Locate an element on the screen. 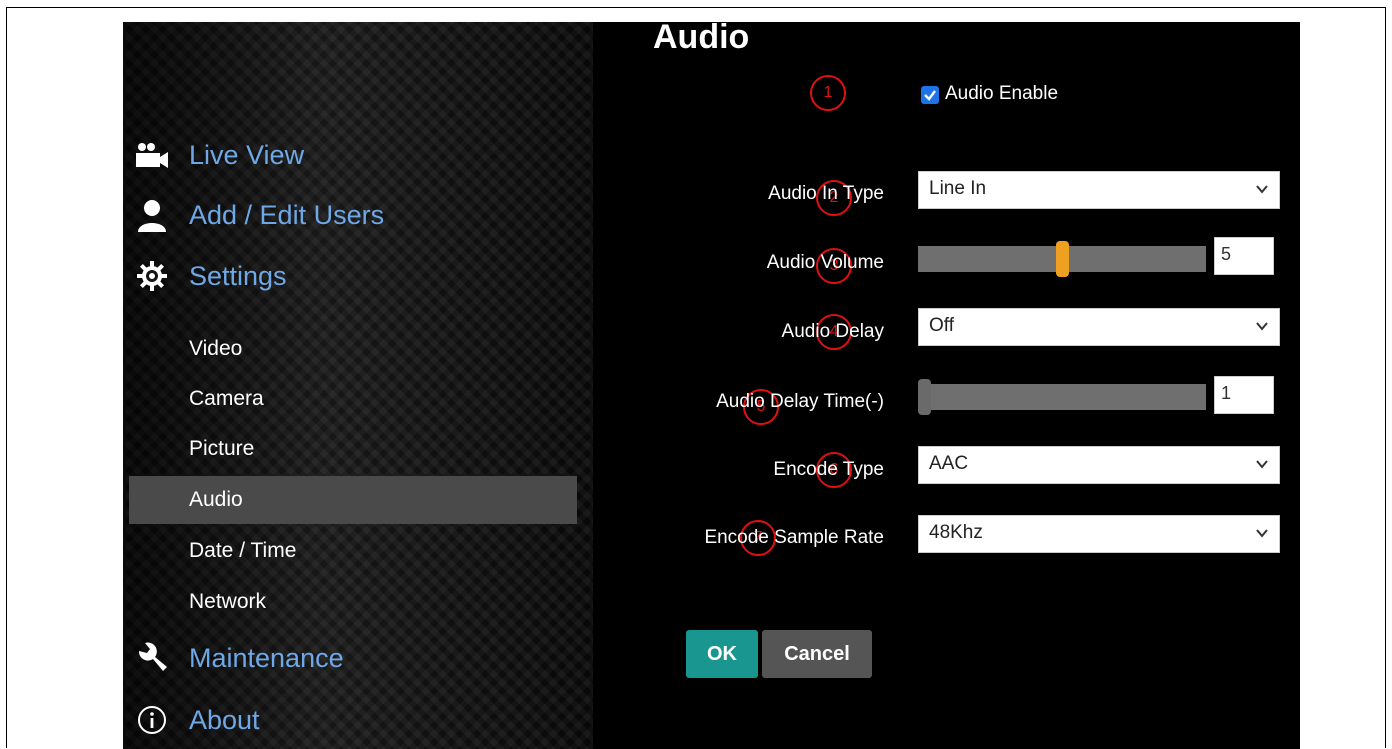  audio-delay-select: Off is located at coordinates (1099, 327).